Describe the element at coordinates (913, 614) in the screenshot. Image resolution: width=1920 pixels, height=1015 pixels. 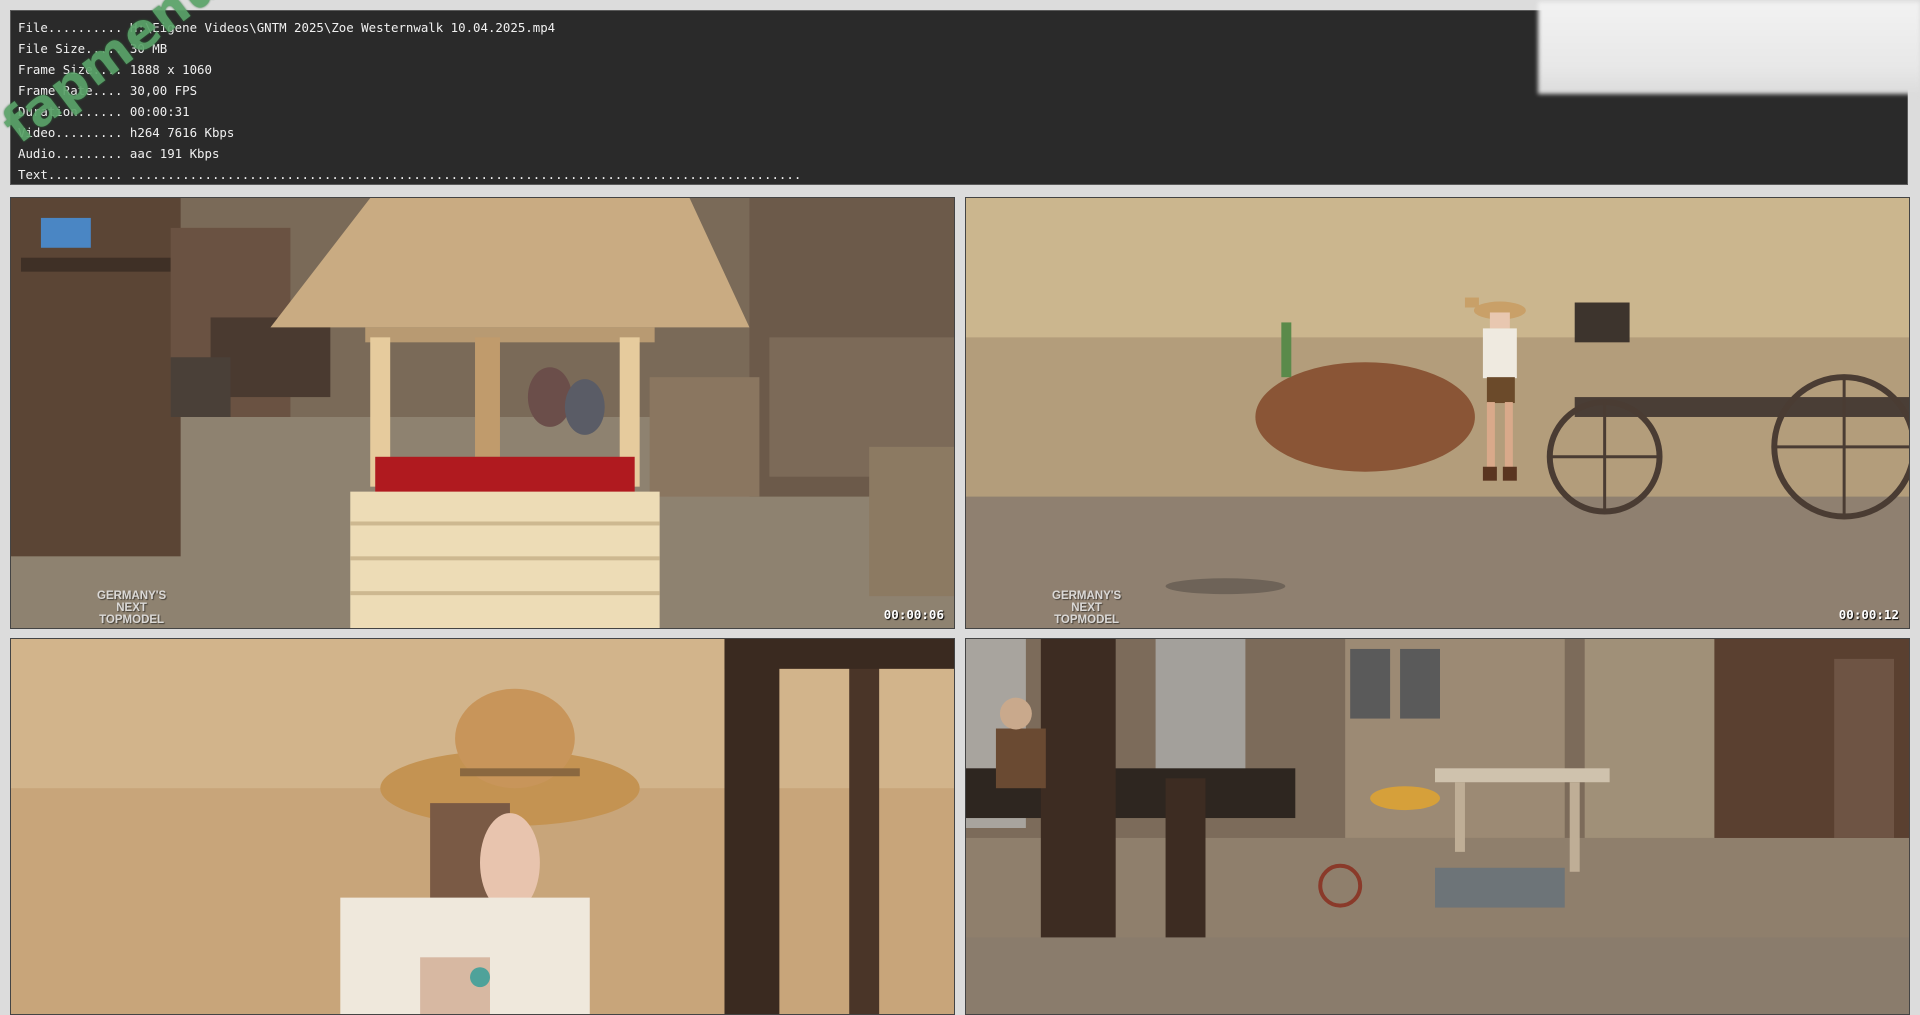
I see `frame-timestamp: 00:00:06` at that location.